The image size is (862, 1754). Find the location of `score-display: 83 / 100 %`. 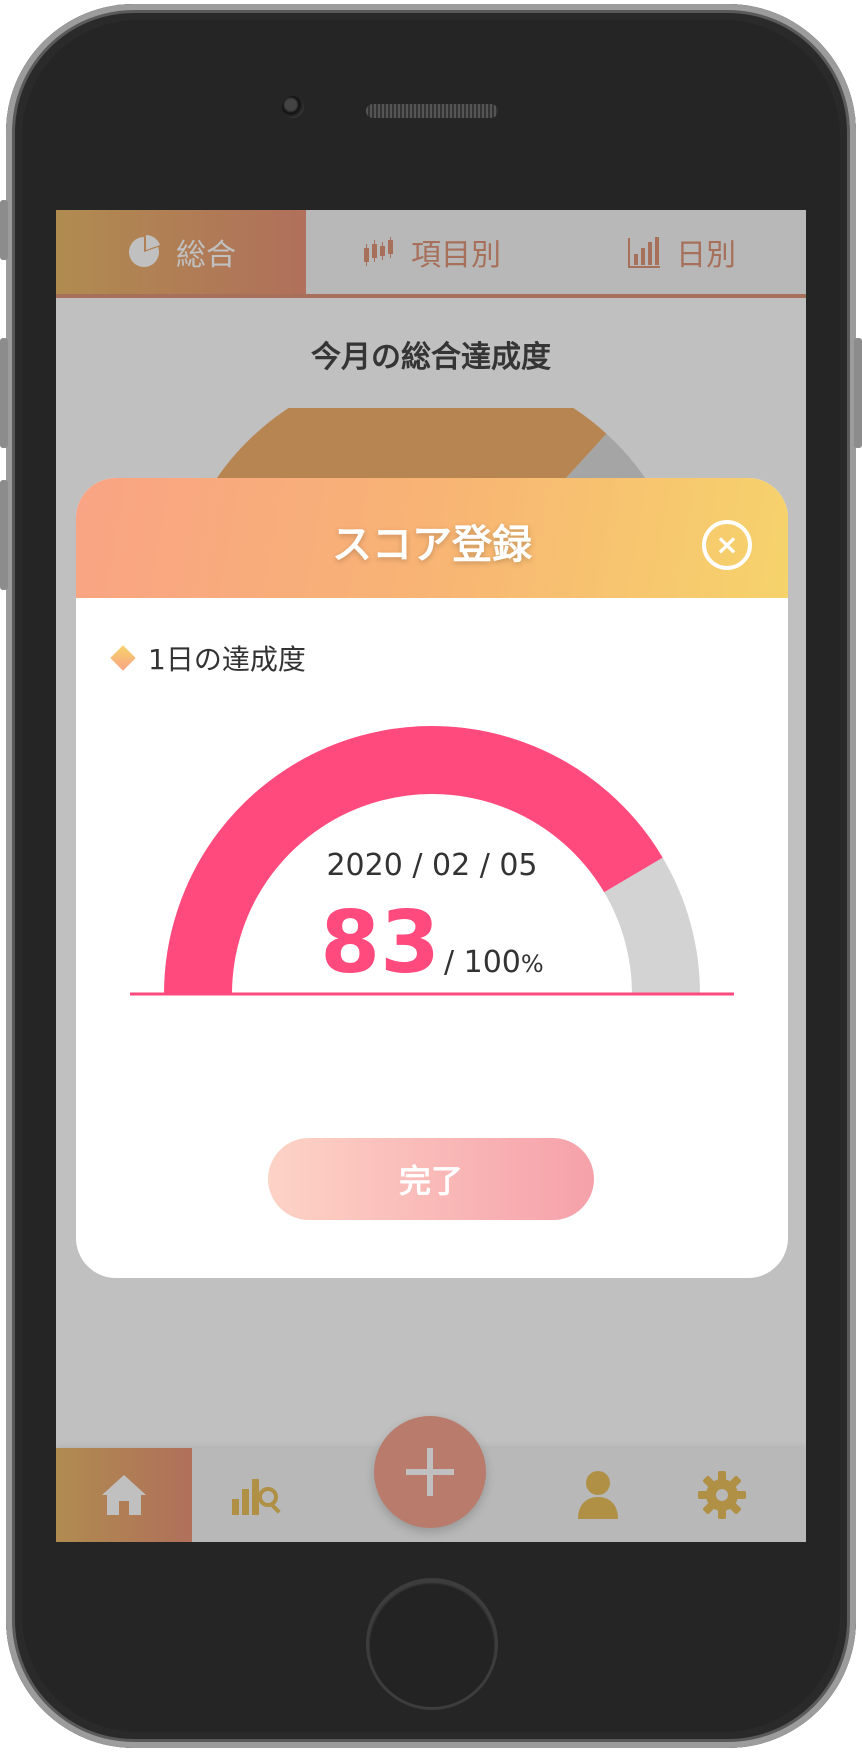

score-display: 83 / 100 % is located at coordinates (432, 943).